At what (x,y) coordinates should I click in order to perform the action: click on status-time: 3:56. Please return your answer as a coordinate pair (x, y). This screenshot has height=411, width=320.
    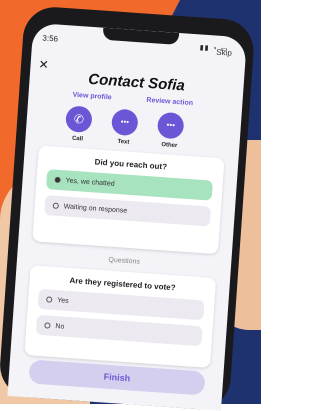
    Looking at the image, I should click on (50, 38).